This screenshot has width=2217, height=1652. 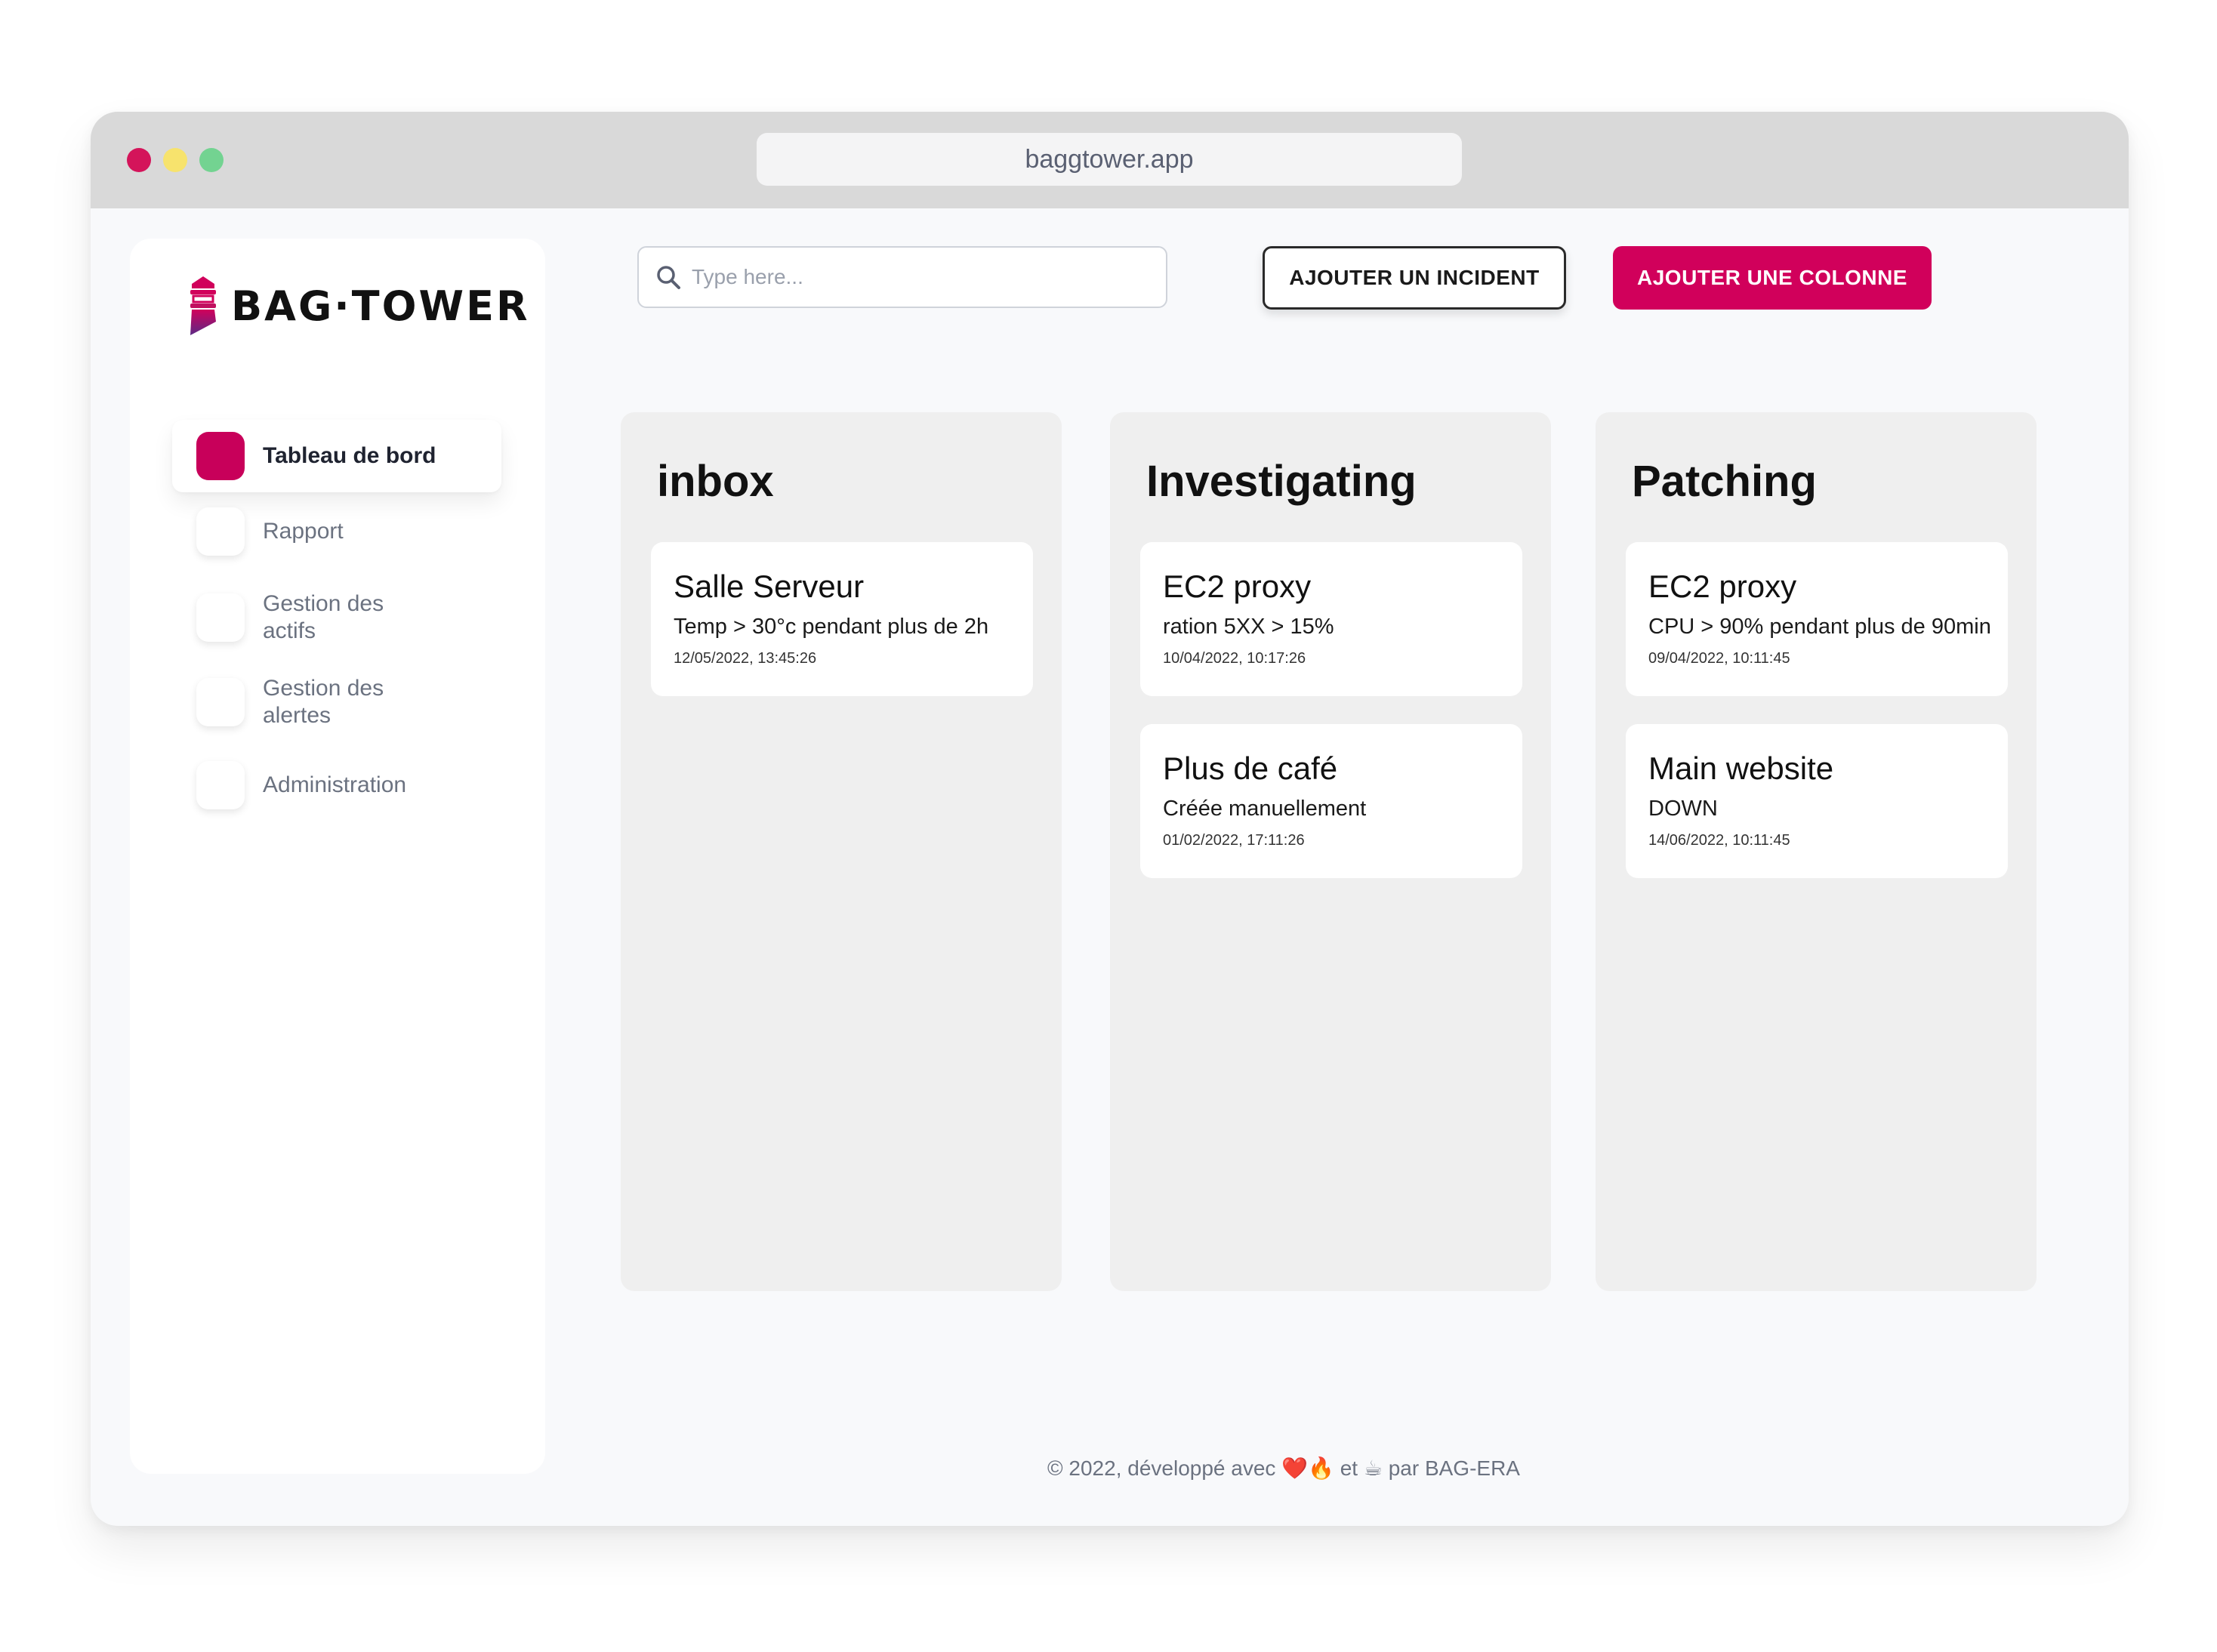 What do you see at coordinates (1741, 768) in the screenshot?
I see `incident-card-title: Main website` at bounding box center [1741, 768].